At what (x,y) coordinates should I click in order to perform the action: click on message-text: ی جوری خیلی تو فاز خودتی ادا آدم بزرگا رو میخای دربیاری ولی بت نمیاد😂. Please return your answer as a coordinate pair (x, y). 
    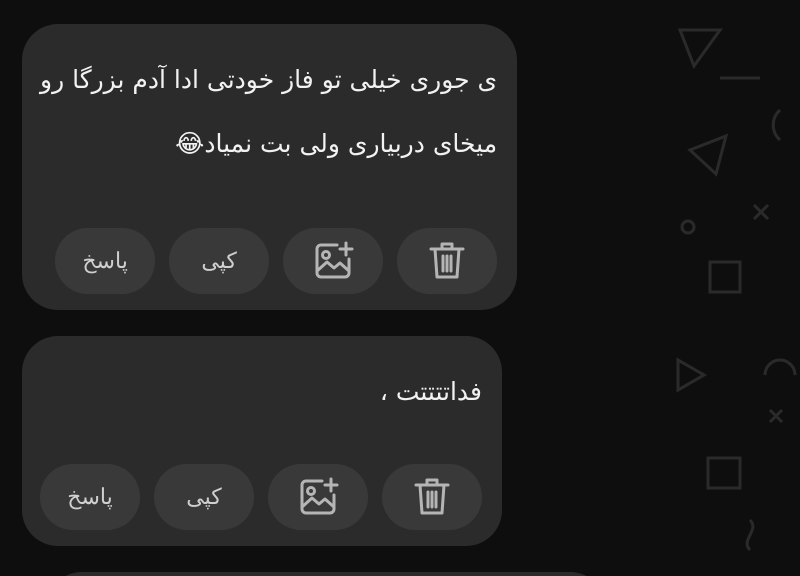
    Looking at the image, I should click on (269, 112).